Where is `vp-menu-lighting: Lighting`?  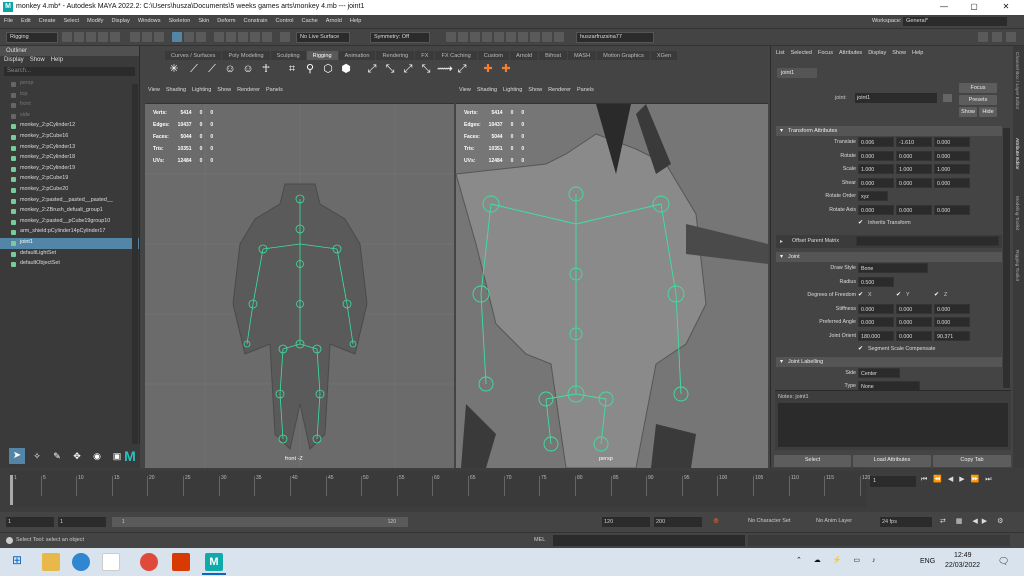 vp-menu-lighting: Lighting is located at coordinates (201, 90).